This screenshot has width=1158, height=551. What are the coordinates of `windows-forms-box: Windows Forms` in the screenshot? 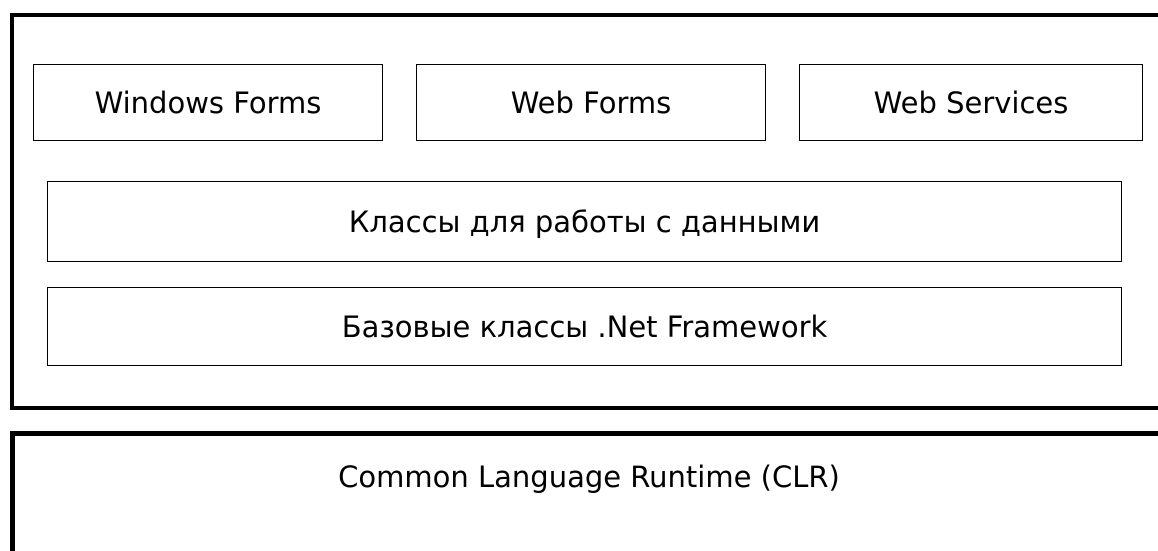 It's located at (208, 102).